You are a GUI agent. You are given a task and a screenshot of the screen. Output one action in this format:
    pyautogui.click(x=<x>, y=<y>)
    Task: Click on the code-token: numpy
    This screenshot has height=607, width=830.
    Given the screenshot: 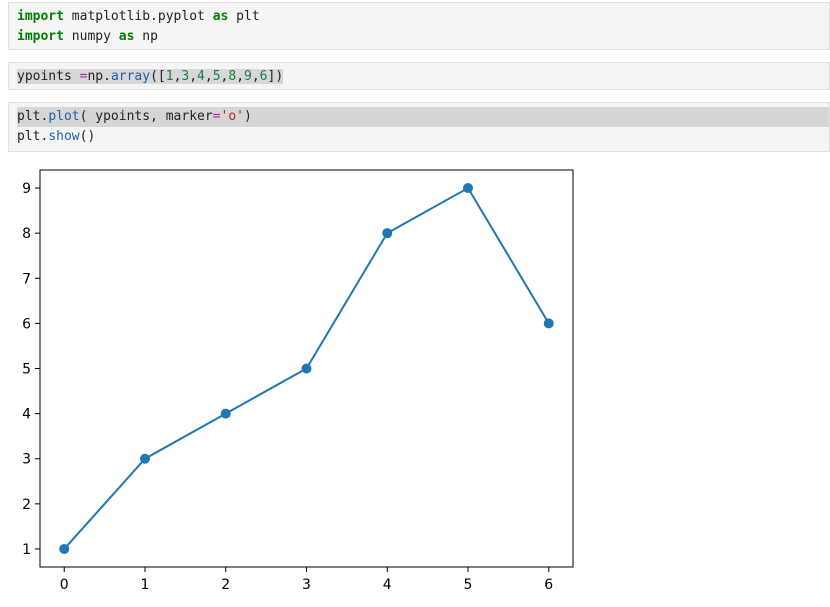 What is the action you would take?
    pyautogui.click(x=91, y=36)
    